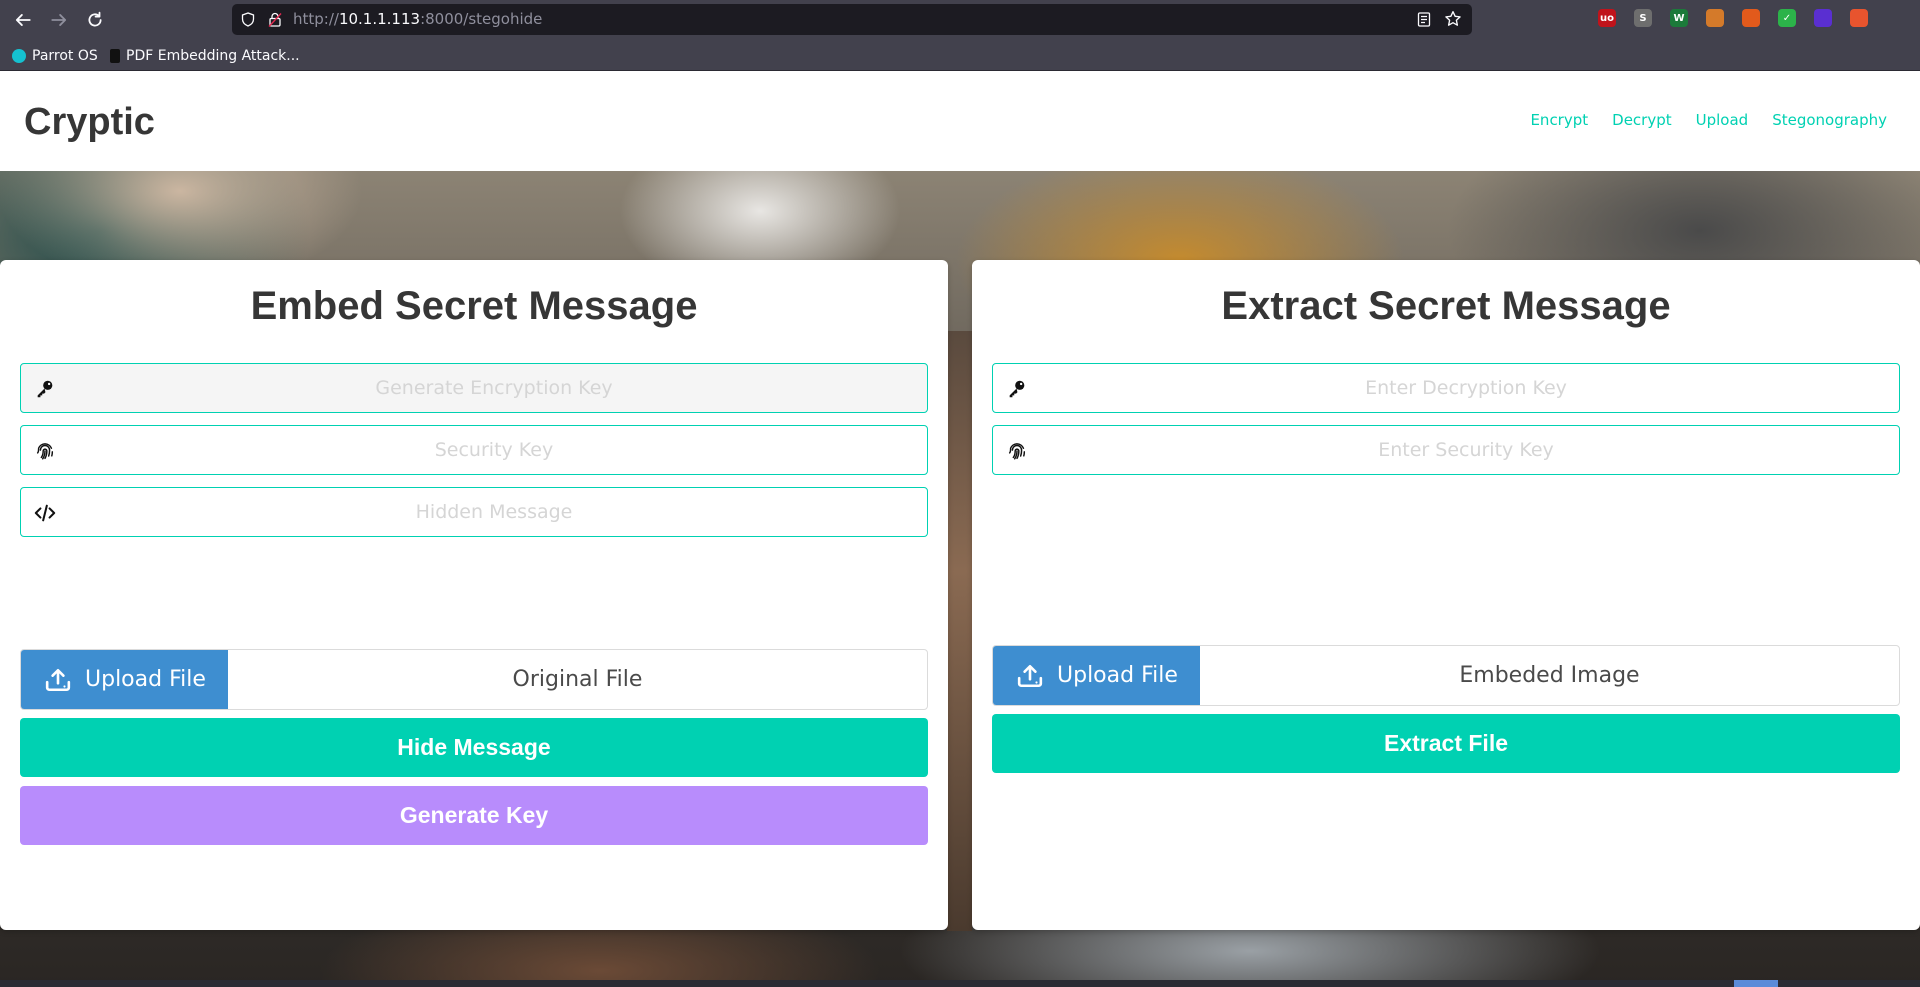  I want to click on embedded-image-upload: Upload File Embeded Image, so click(1446, 675).